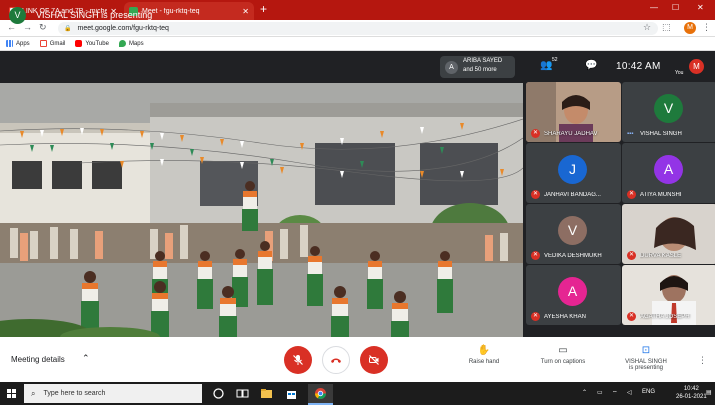  I want to click on participant-tile-vedika: V ✕ VEDIKA DESHMUKH, so click(573, 234).